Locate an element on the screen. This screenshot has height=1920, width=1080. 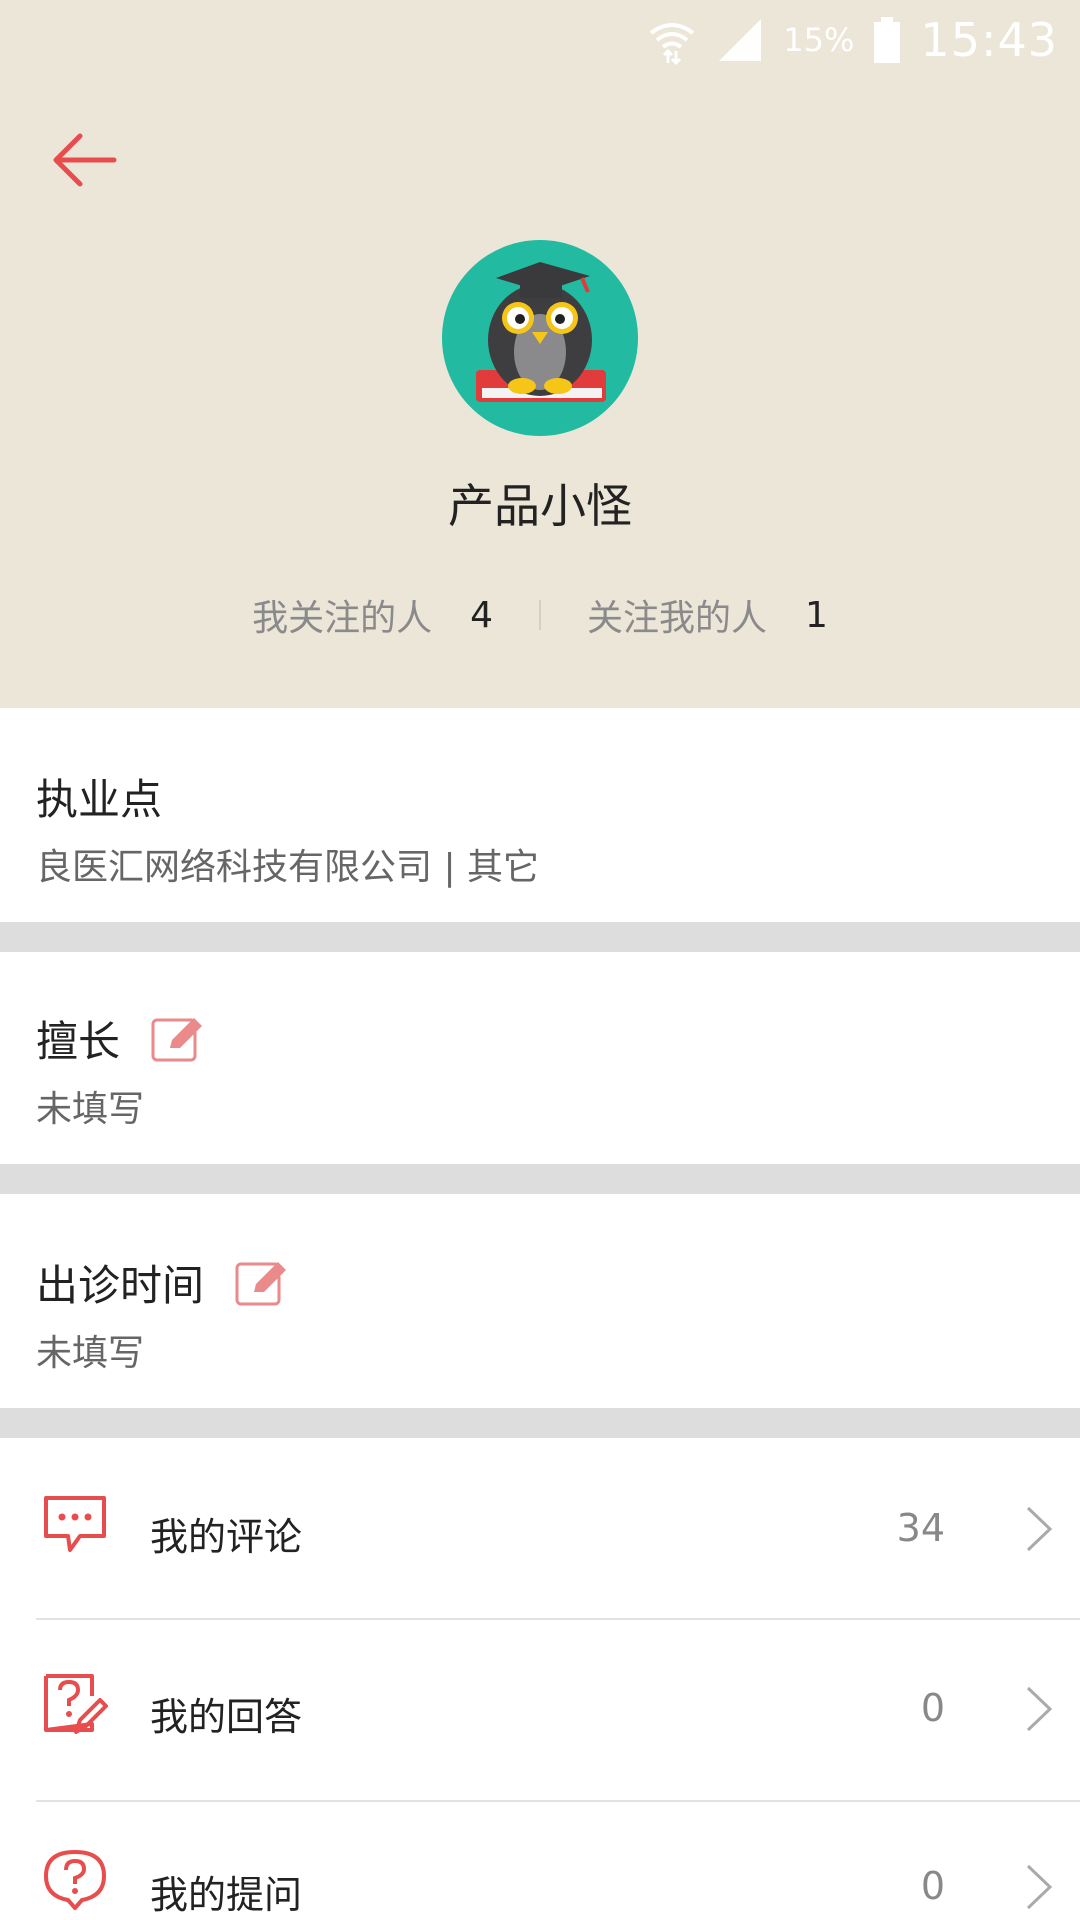
list-item-comments: 我的评论 34 is located at coordinates (540, 1528).